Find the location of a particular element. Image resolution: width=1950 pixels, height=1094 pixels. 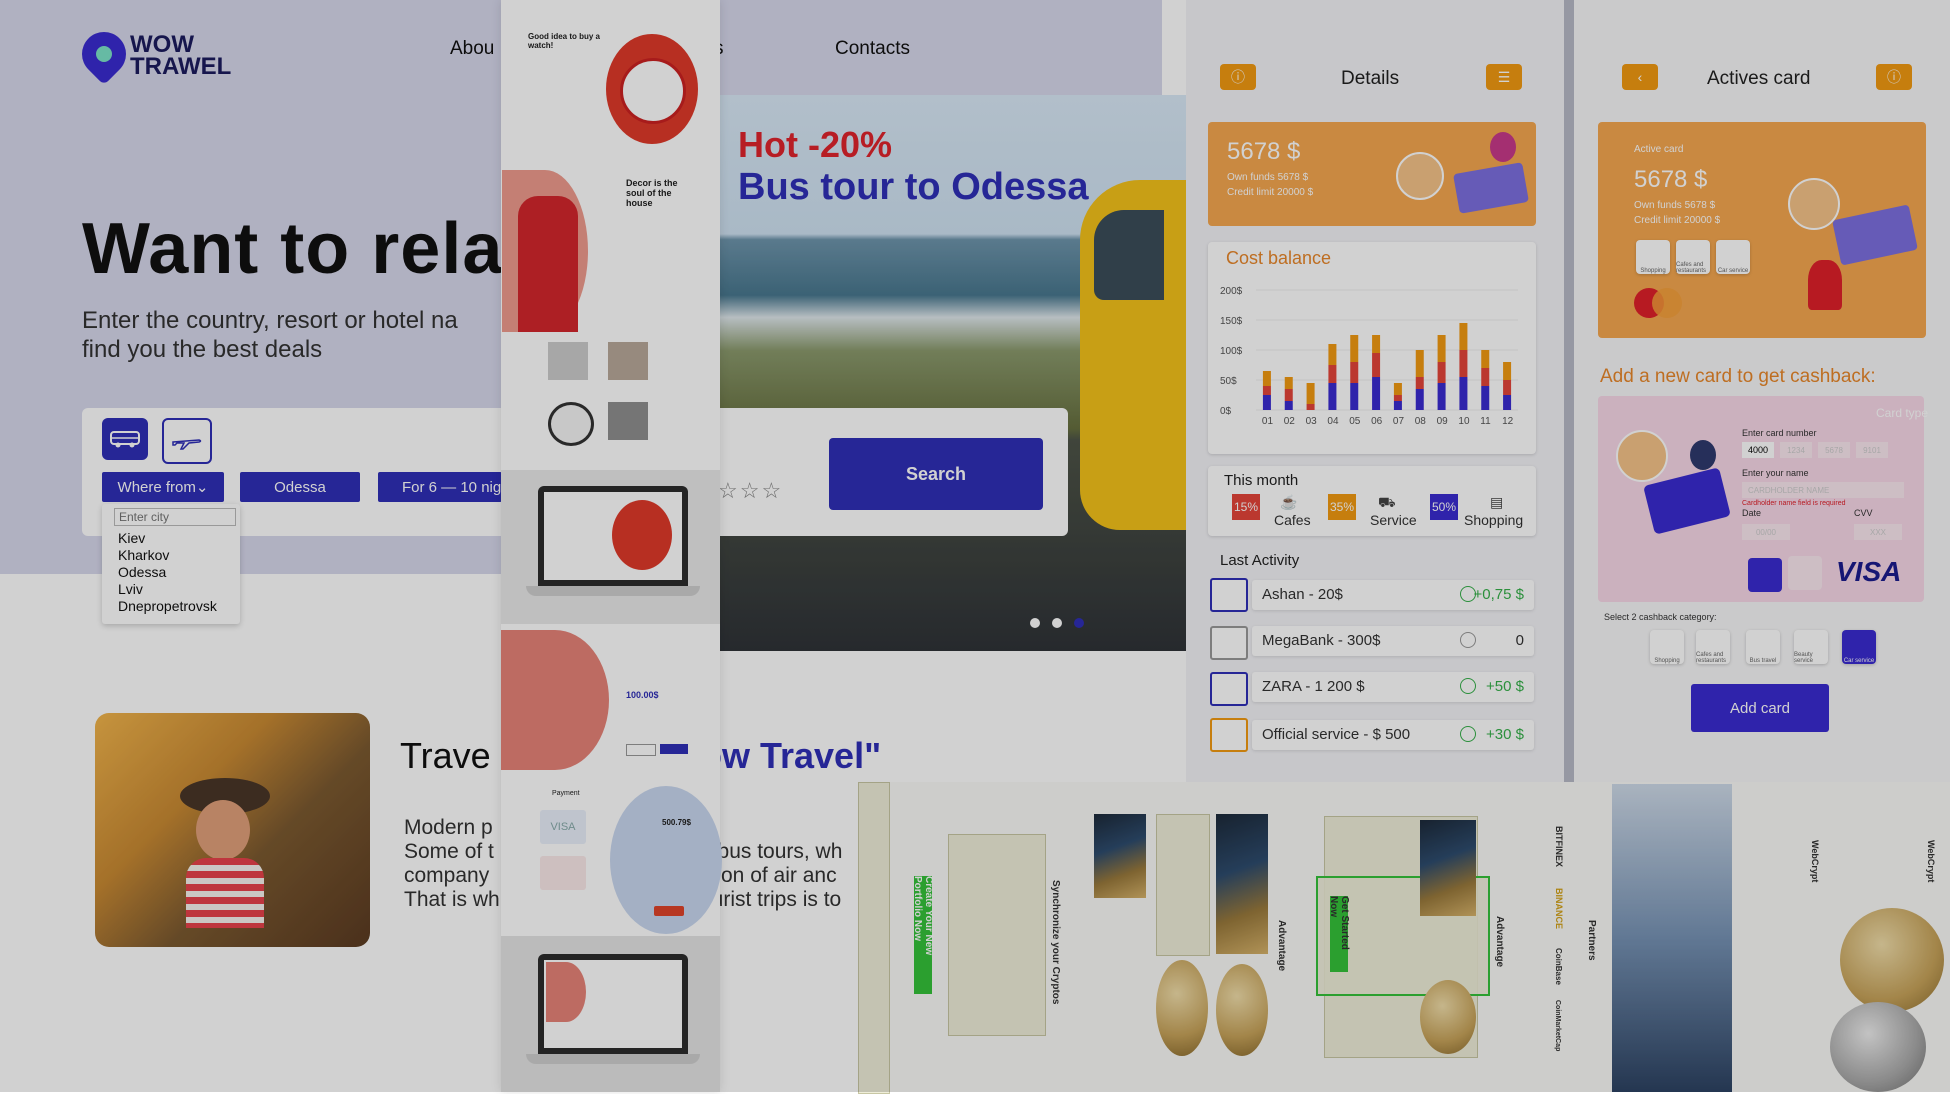

cashback-category-bus: Bus travel is located at coordinates (1763, 647).